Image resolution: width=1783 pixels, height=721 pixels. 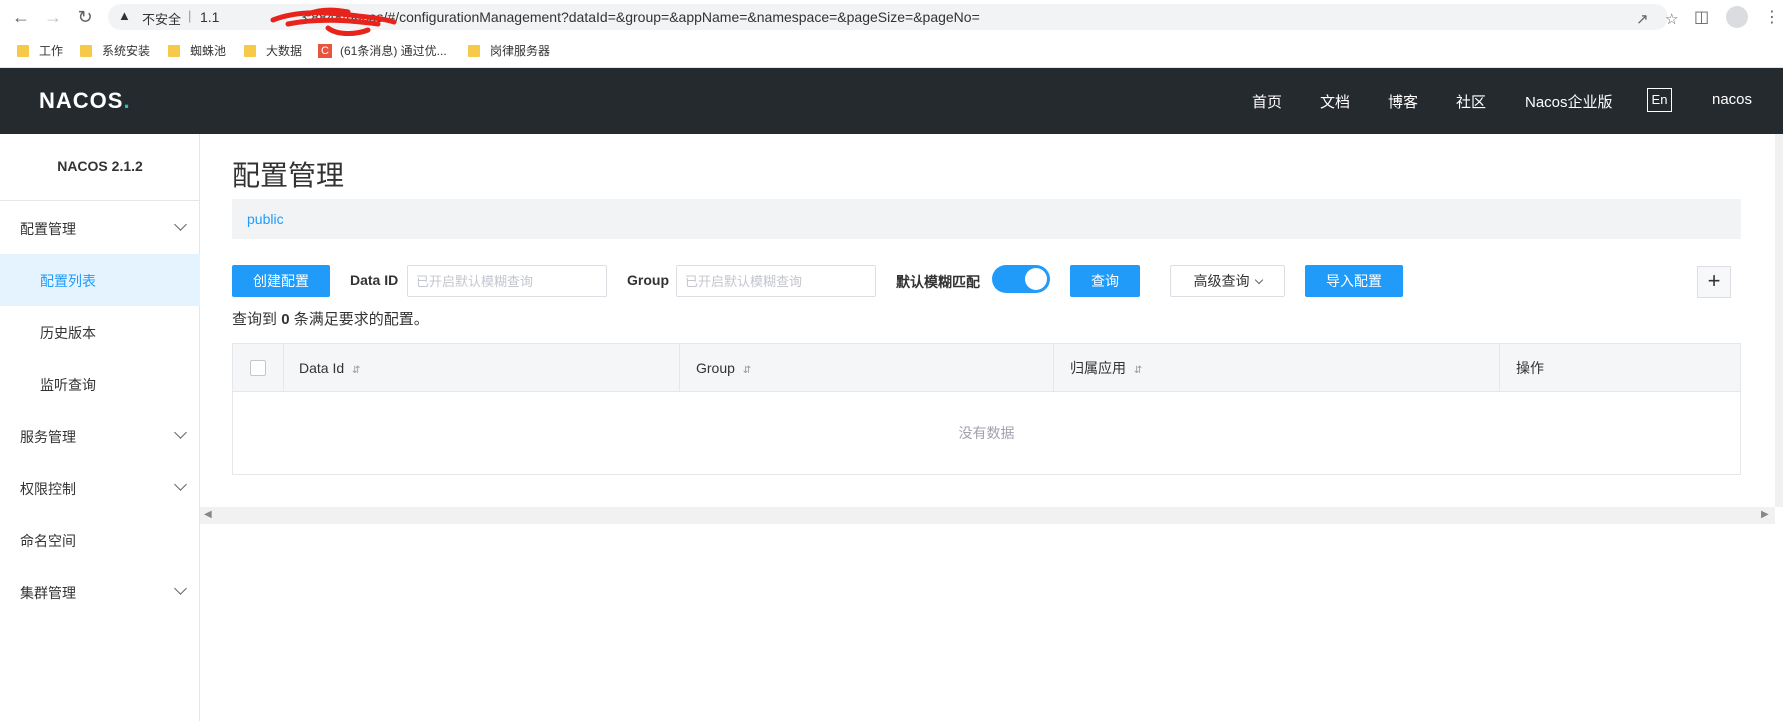 What do you see at coordinates (1779, 320) in the screenshot?
I see `vertical-scrollbar` at bounding box center [1779, 320].